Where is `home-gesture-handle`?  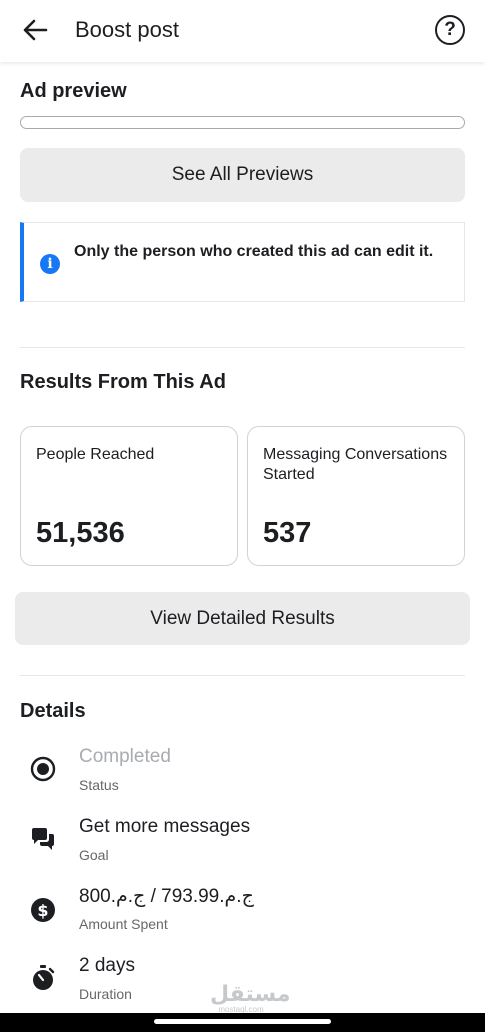
home-gesture-handle is located at coordinates (242, 1021).